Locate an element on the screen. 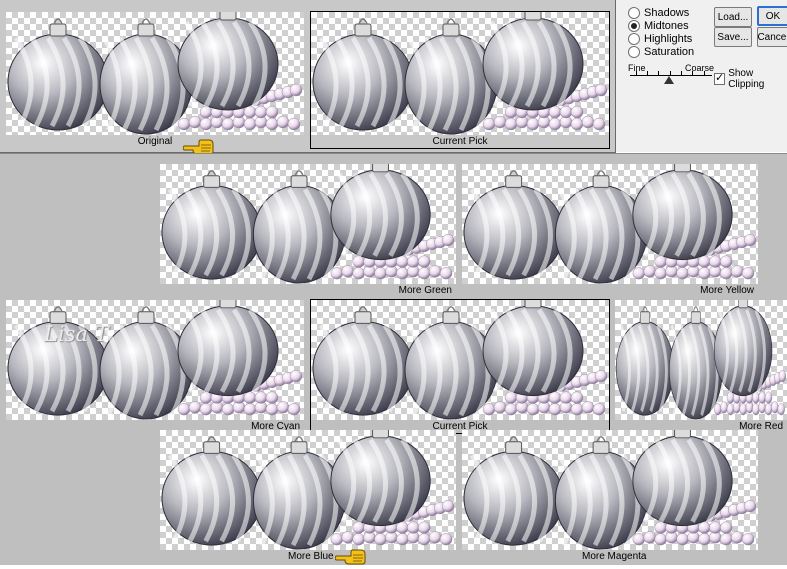 Image resolution: width=787 pixels, height=569 pixels. more-cyan-variation: More Cyan is located at coordinates (155, 366).